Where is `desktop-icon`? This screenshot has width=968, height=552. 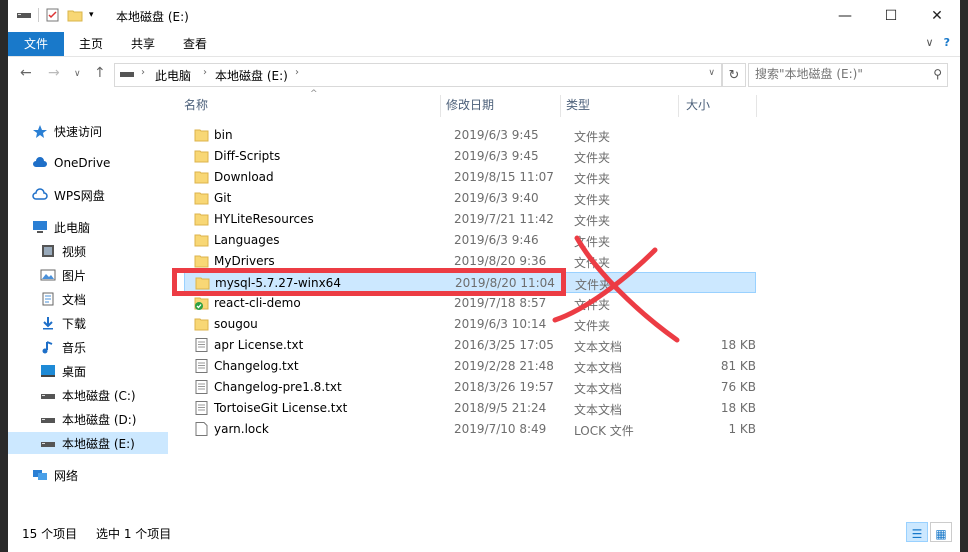
desktop-icon is located at coordinates (48, 371).